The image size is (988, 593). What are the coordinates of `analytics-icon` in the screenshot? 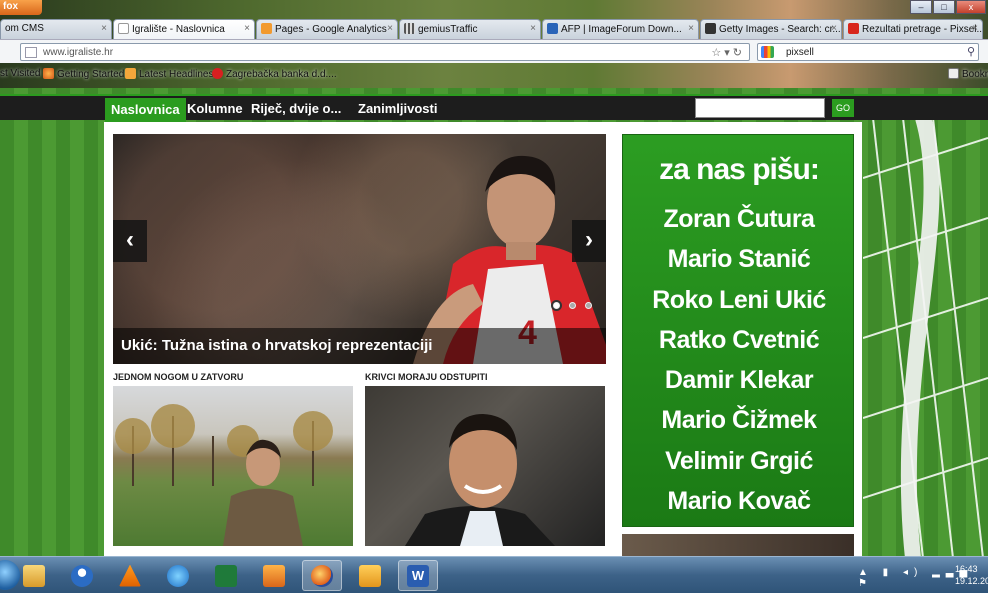 It's located at (266, 28).